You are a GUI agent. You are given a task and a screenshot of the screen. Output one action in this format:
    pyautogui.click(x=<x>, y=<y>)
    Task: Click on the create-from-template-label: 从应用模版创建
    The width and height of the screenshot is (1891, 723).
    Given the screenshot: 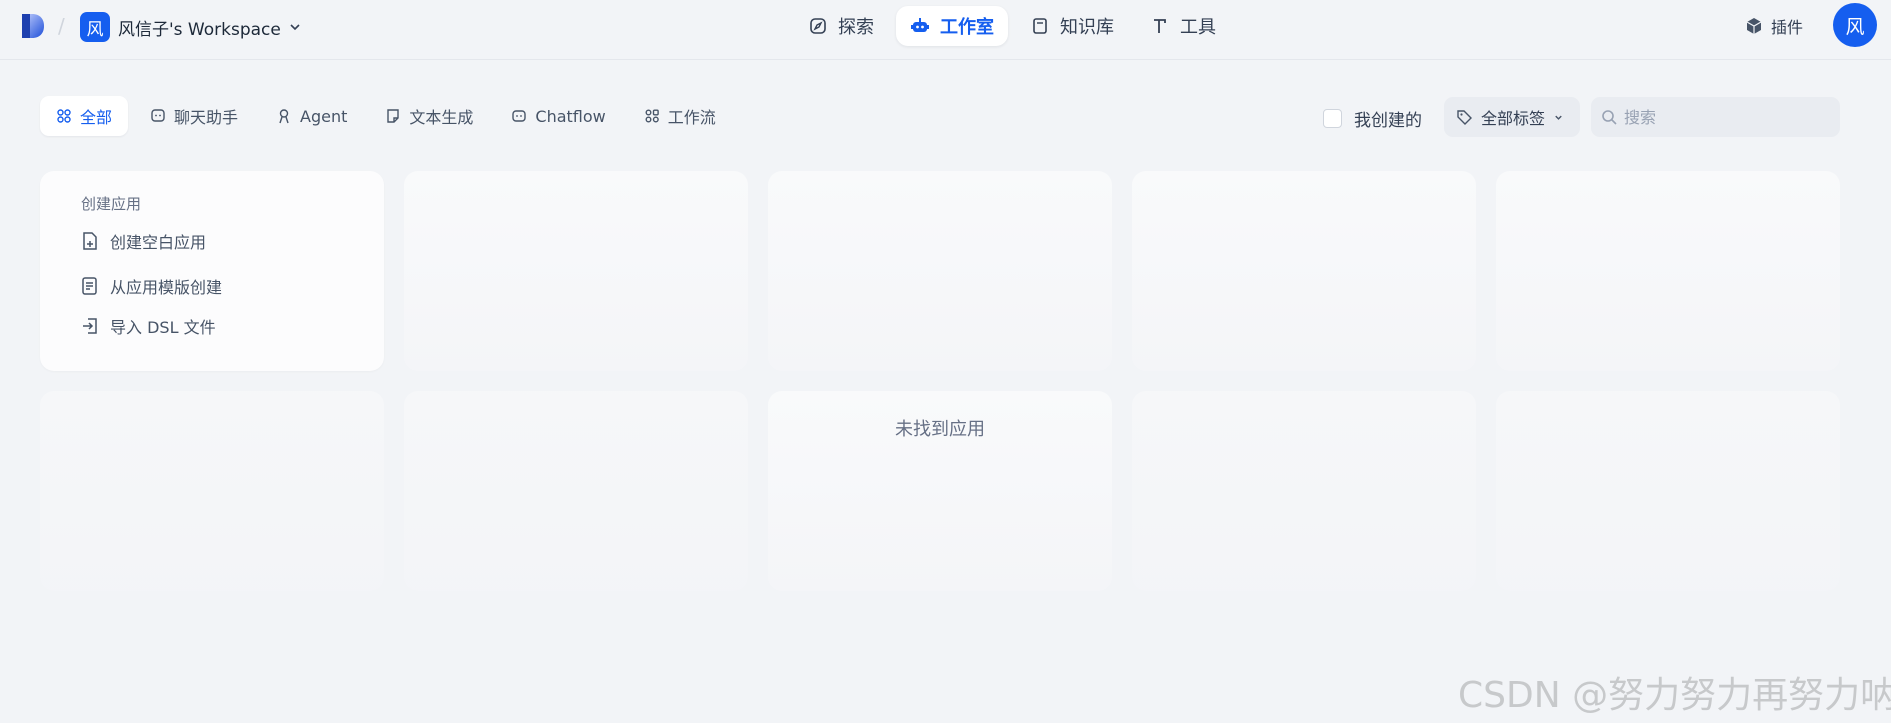 What is the action you would take?
    pyautogui.click(x=166, y=287)
    